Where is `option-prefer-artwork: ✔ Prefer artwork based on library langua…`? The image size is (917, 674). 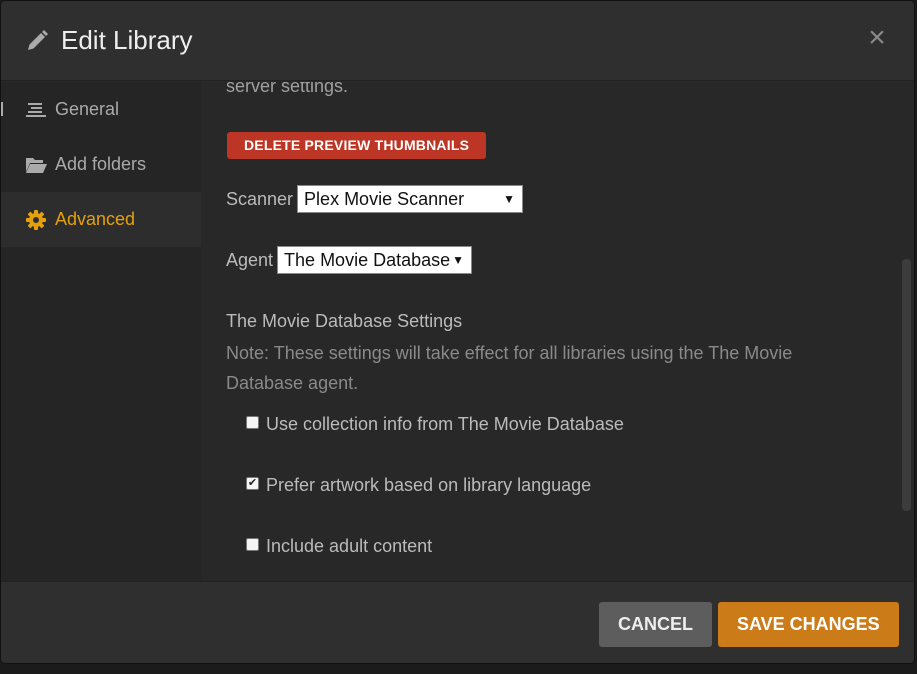
option-prefer-artwork: ✔ Prefer artwork based on library langua… is located at coordinates (418, 485).